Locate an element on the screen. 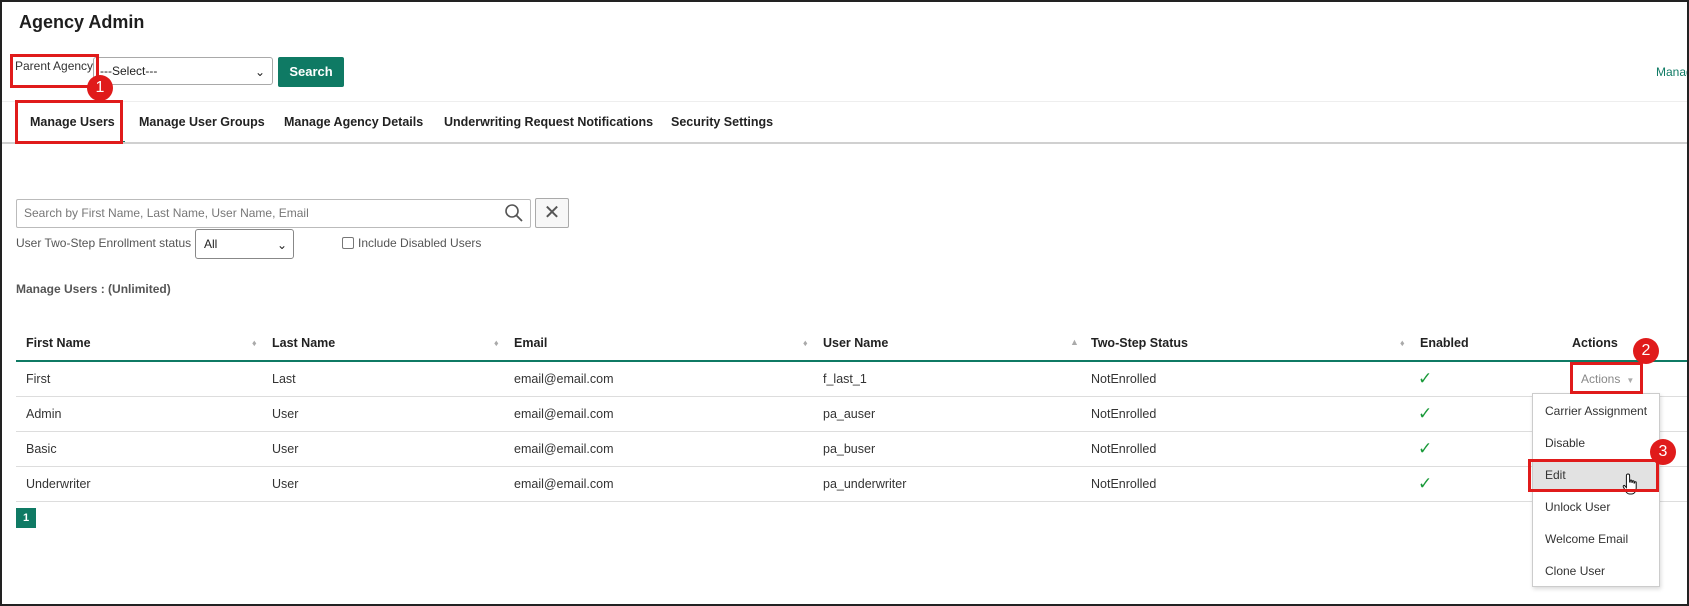 This screenshot has height=606, width=1689. cell-first-name: Basic is located at coordinates (41, 449).